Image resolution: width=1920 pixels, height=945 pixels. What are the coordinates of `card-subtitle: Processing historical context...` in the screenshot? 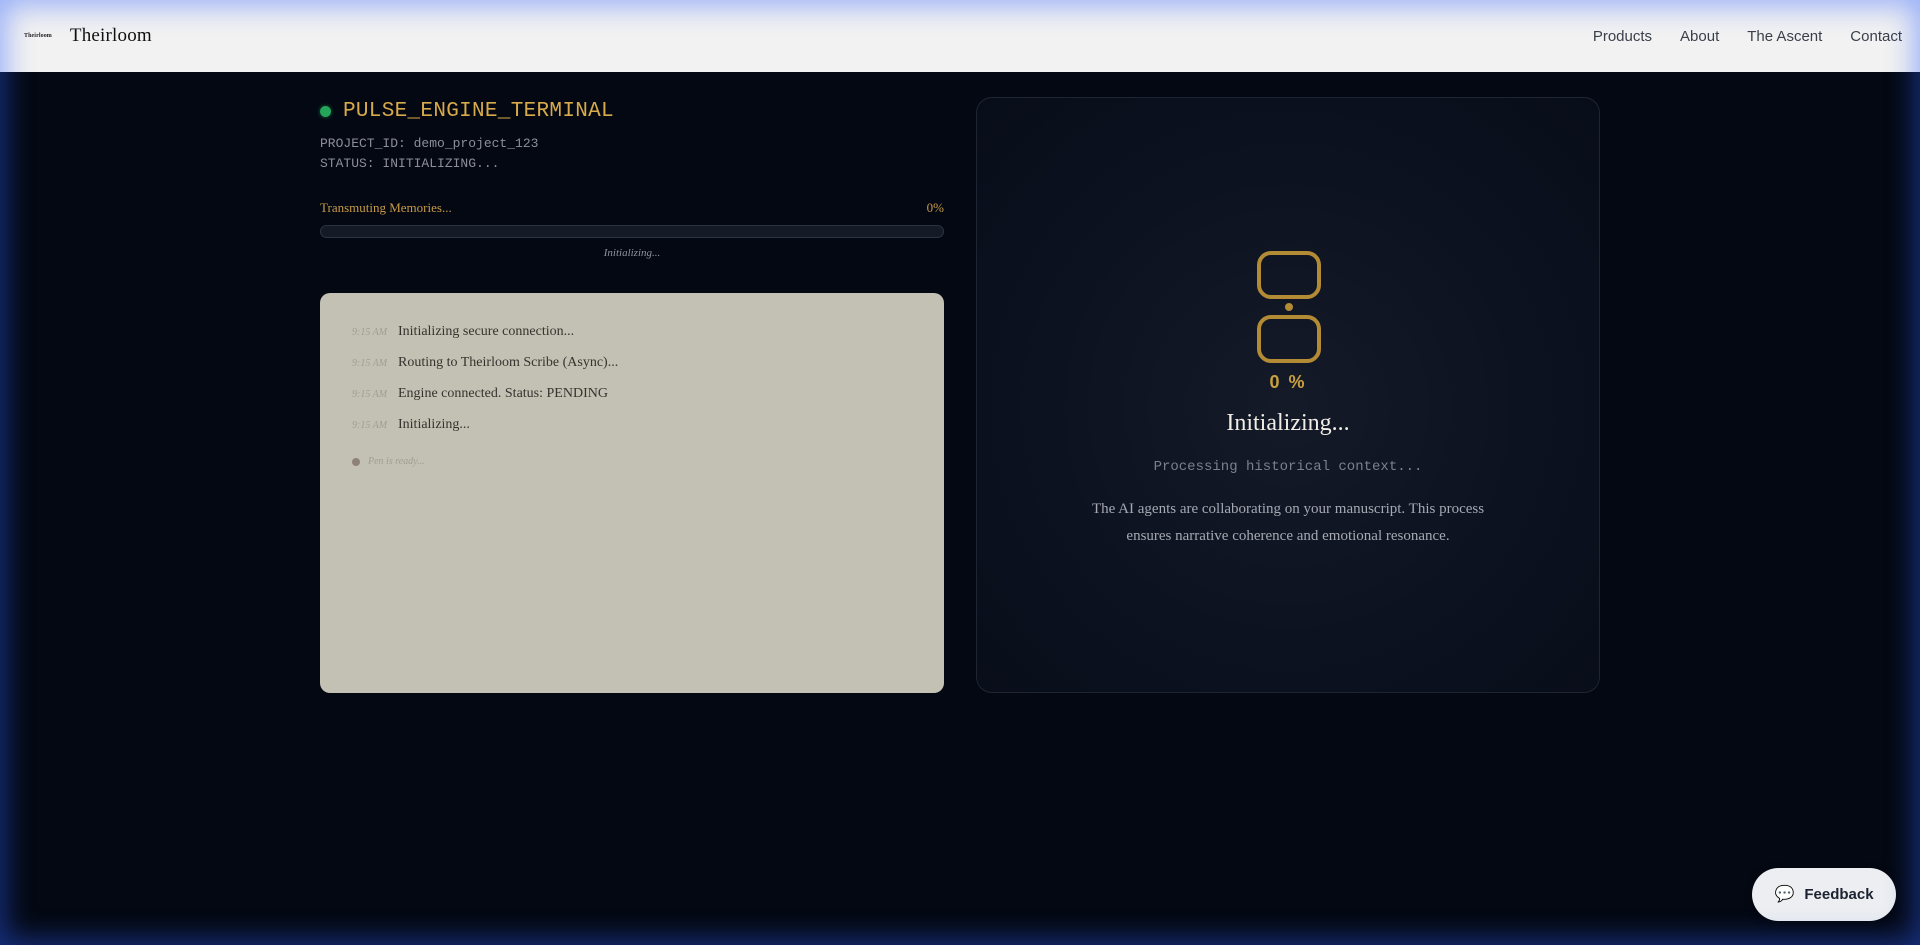 It's located at (1288, 467).